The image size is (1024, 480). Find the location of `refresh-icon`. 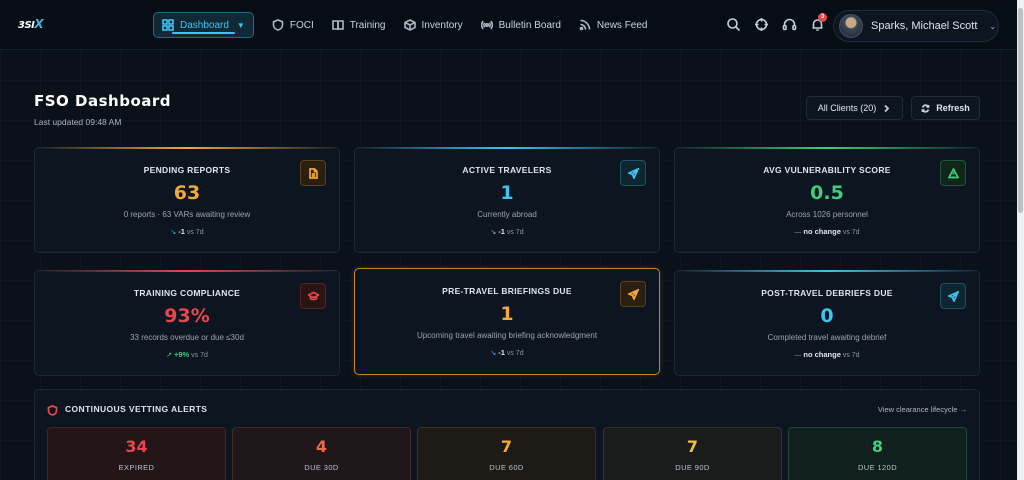

refresh-icon is located at coordinates (925, 108).